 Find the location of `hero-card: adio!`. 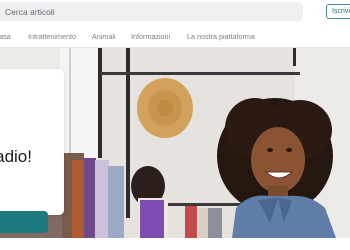

hero-card: adio! is located at coordinates (32, 142).